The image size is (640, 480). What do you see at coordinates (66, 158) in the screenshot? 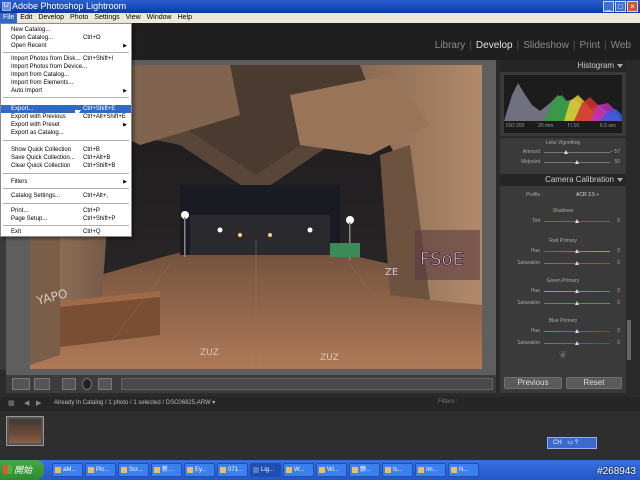
I see `menu-item-save-quick-collection: Save Quick Collection... Ctrl+Alt+B` at bounding box center [66, 158].